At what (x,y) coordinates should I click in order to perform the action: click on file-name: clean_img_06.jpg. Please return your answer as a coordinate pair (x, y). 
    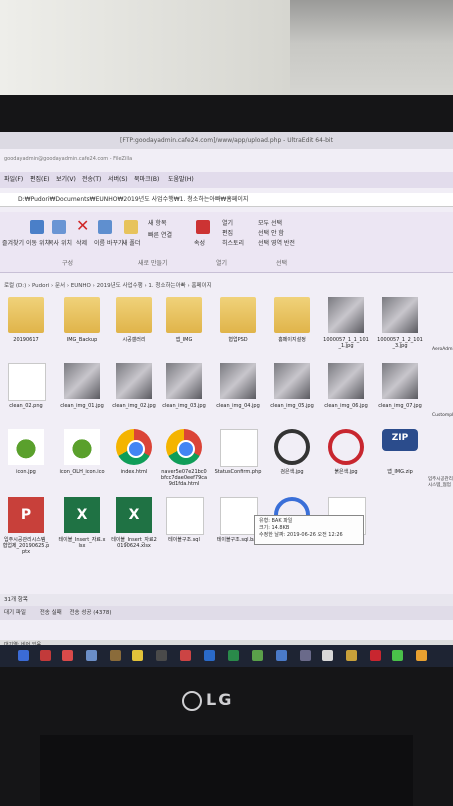
    Looking at the image, I should click on (346, 406).